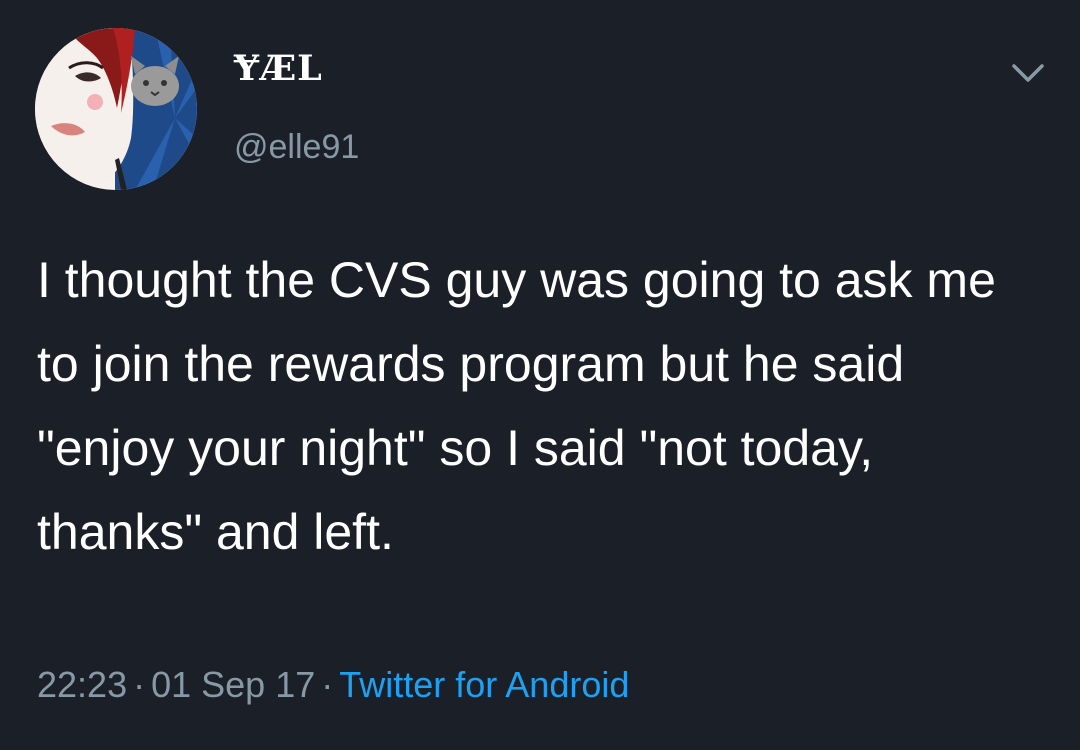 The image size is (1080, 750). What do you see at coordinates (296, 147) in the screenshot?
I see `user-handle: @elle91` at bounding box center [296, 147].